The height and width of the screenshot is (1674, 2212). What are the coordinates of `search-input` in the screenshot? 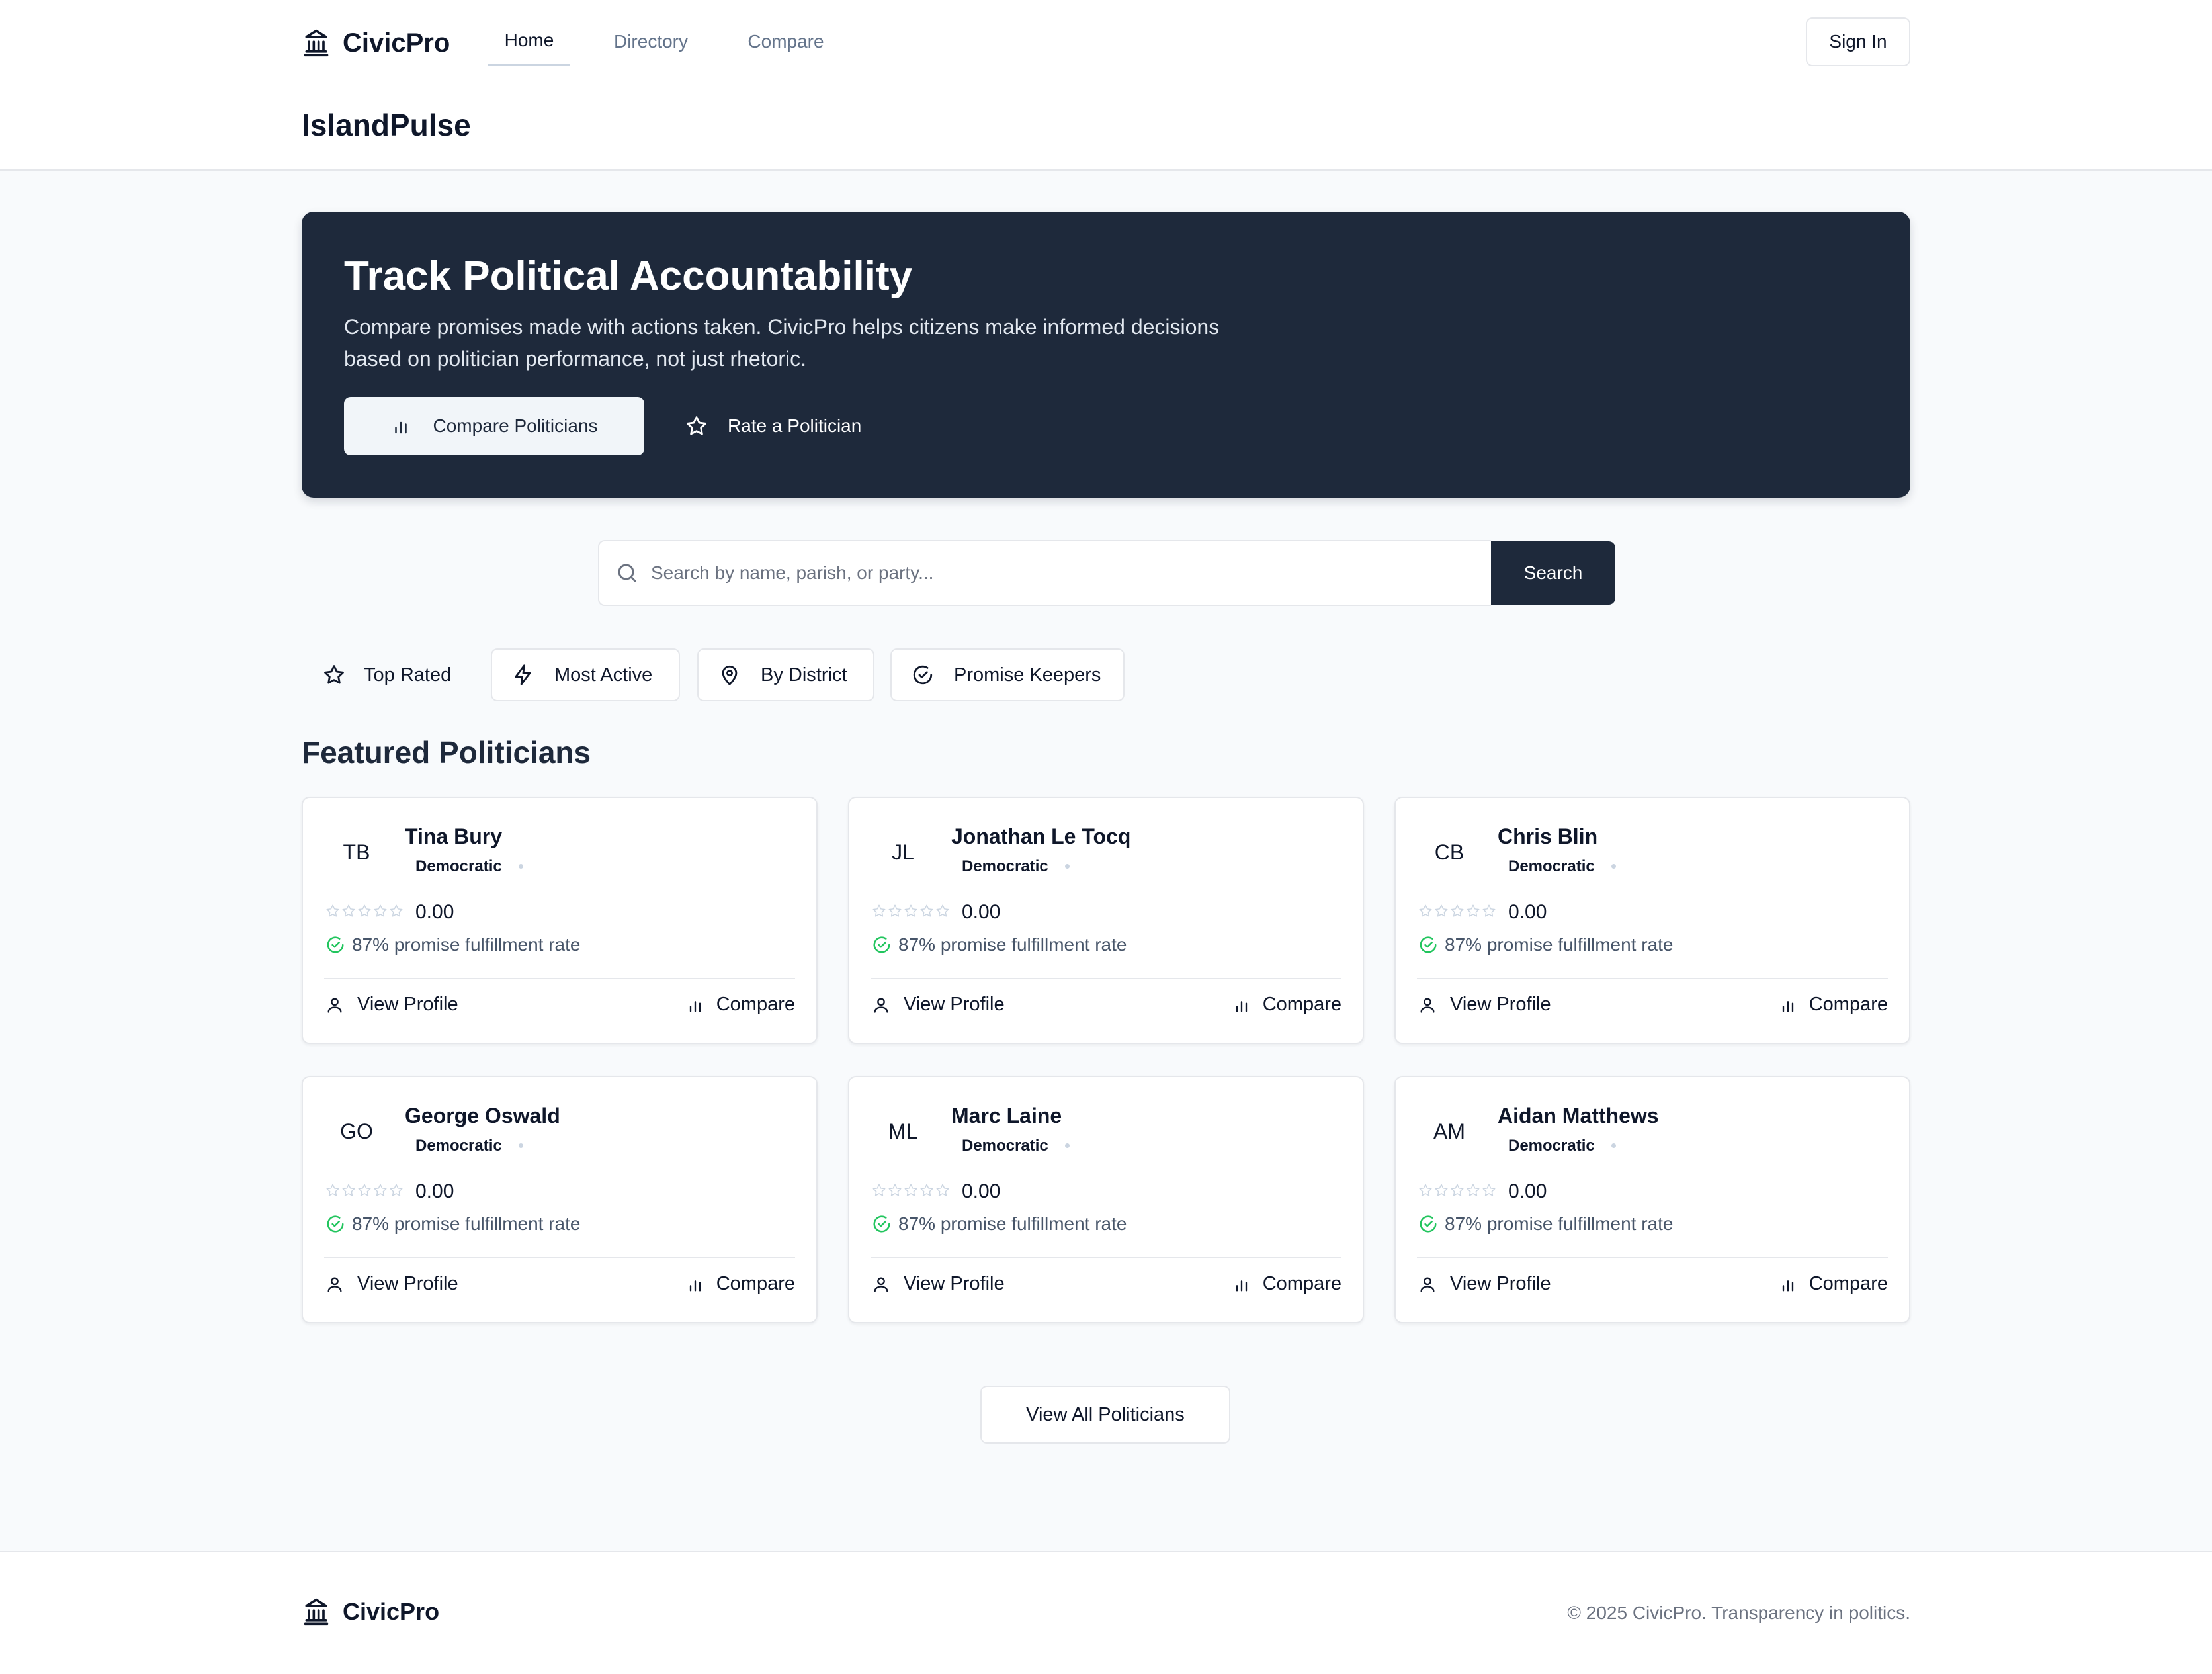 It's located at (1048, 573).